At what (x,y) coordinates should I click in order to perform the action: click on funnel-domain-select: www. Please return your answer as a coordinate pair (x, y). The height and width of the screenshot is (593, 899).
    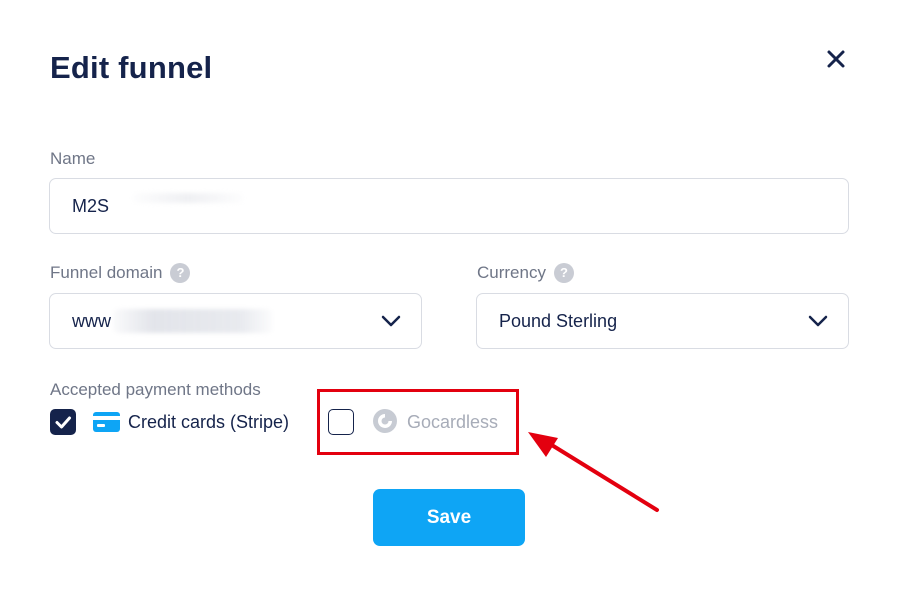
    Looking at the image, I should click on (235, 321).